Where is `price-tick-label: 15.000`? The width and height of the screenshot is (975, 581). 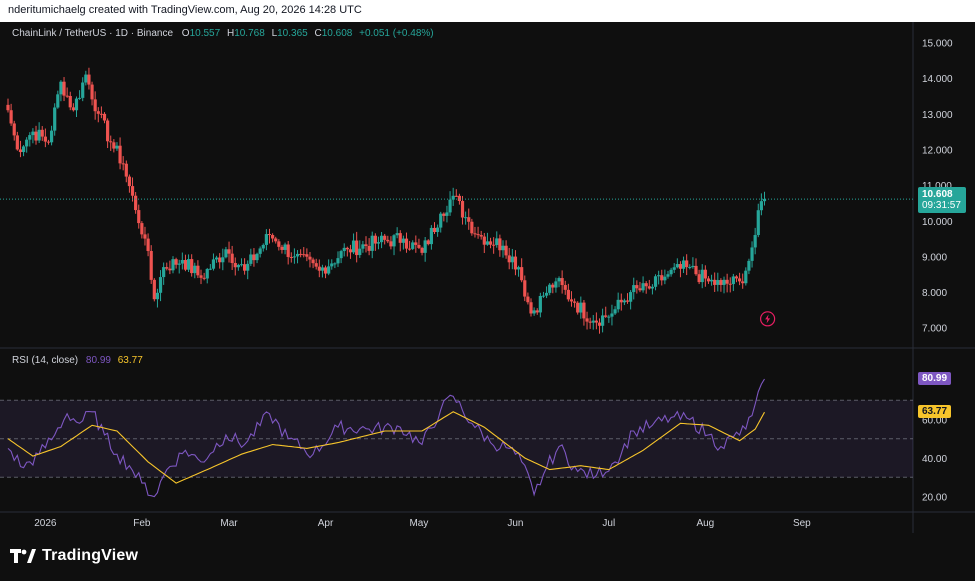
price-tick-label: 15.000 is located at coordinates (937, 43).